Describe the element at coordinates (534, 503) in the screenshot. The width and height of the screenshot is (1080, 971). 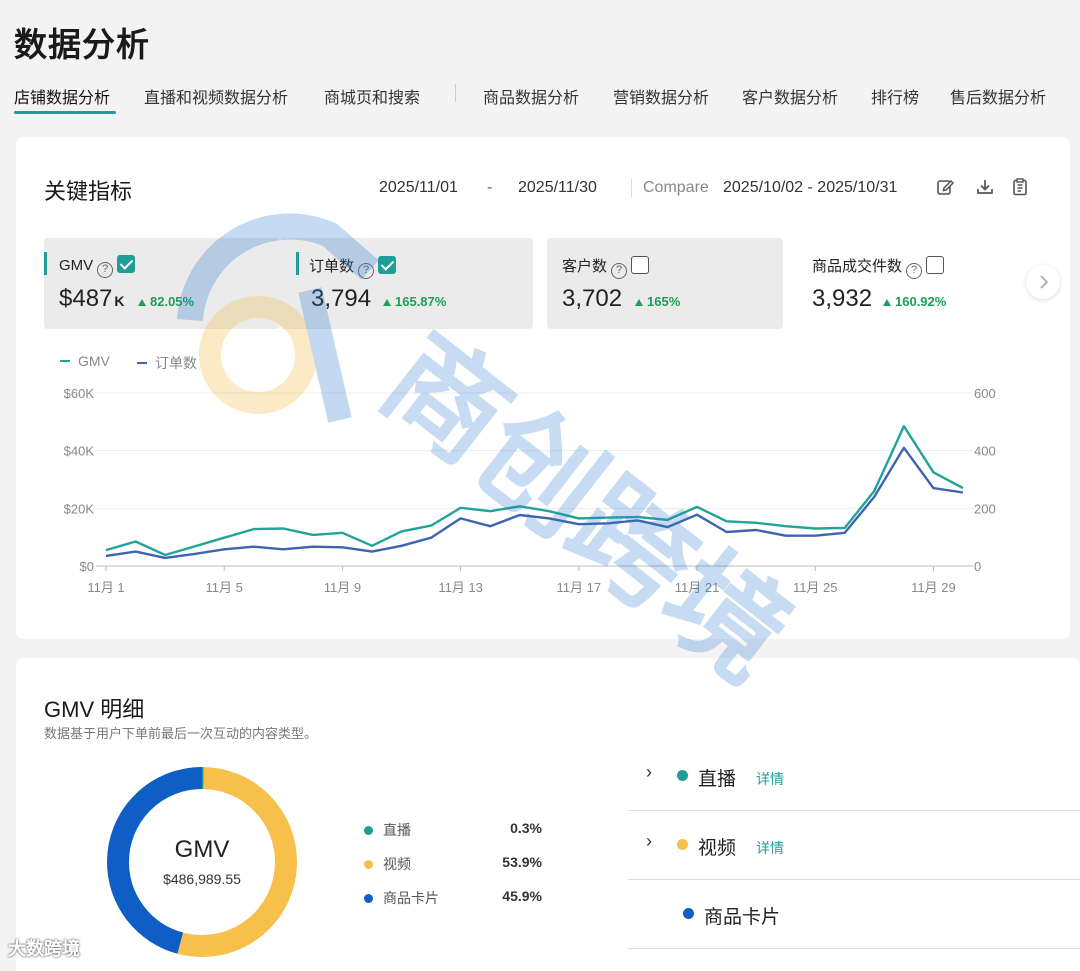
I see `series-line-orders` at that location.